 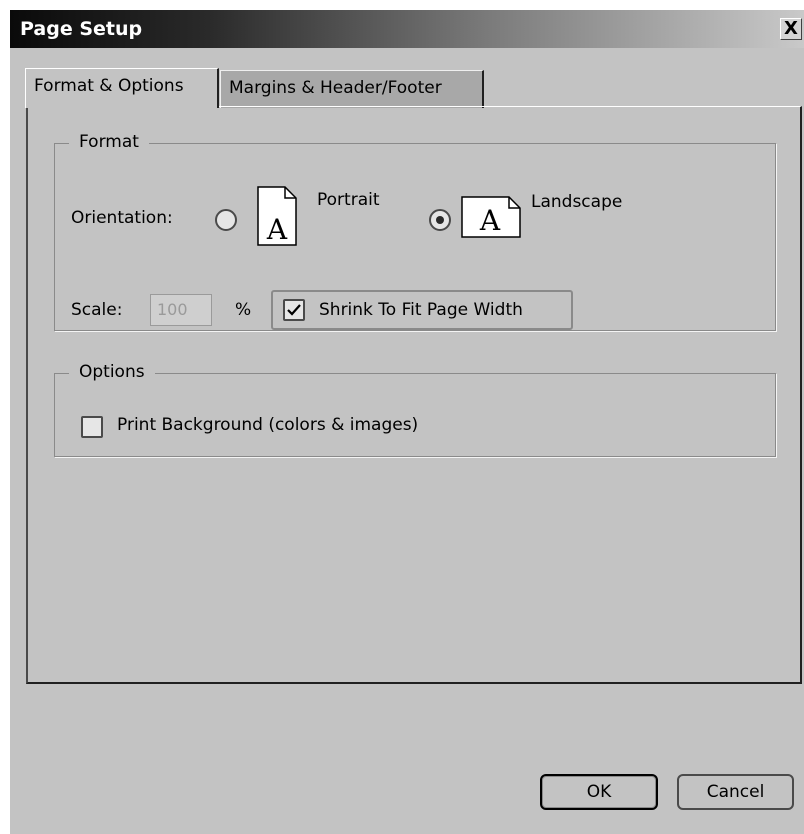 What do you see at coordinates (109, 86) in the screenshot?
I see `tab-label: Format & Options` at bounding box center [109, 86].